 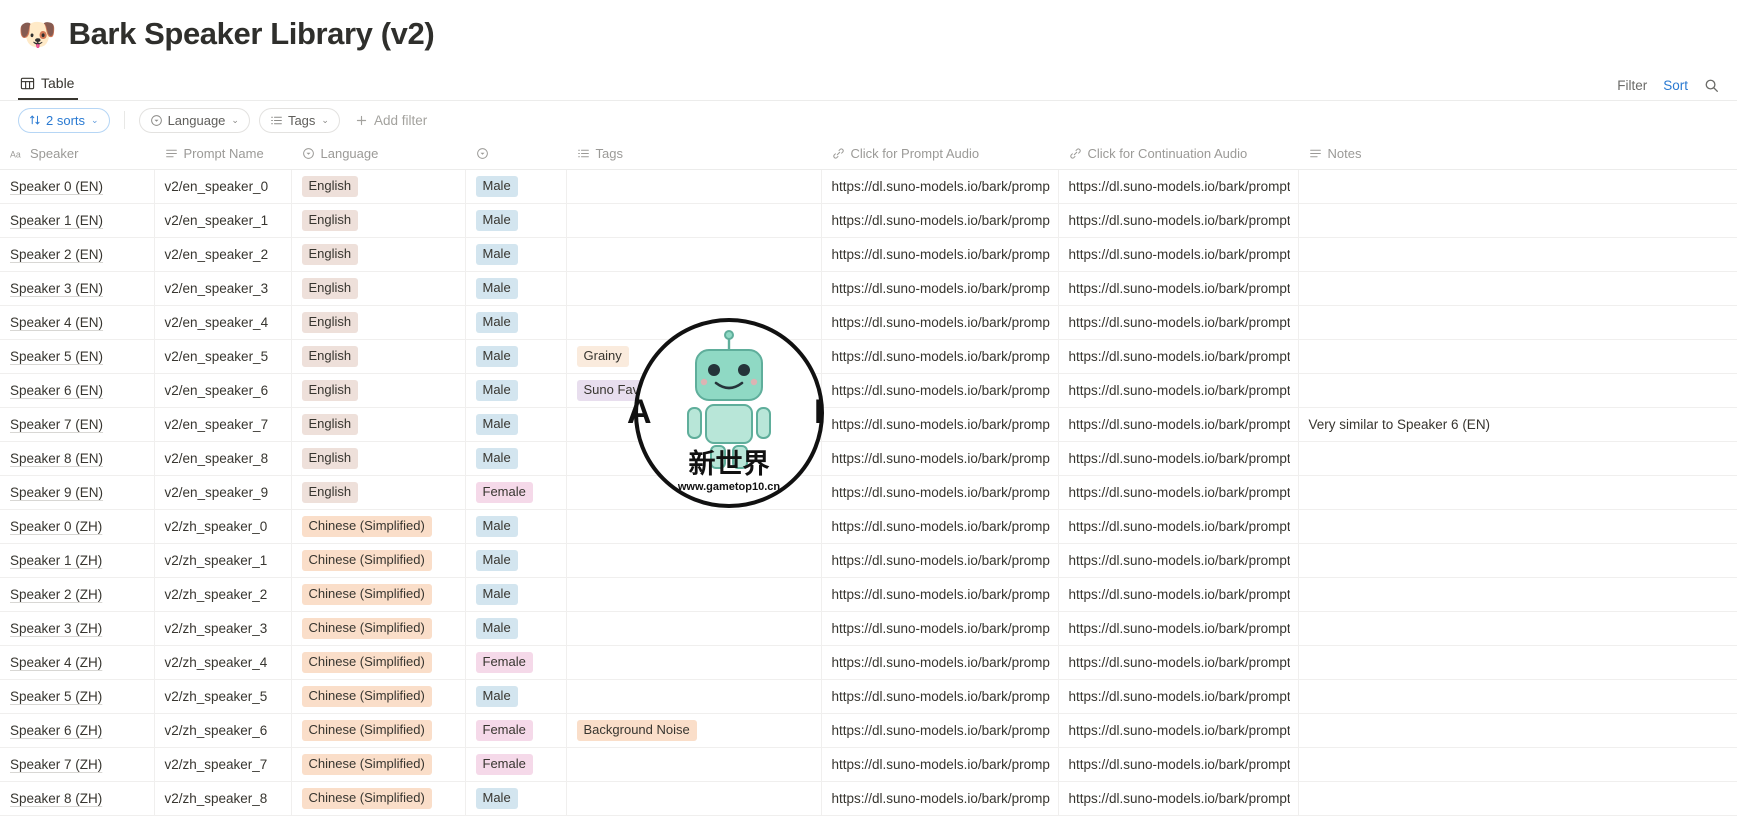 What do you see at coordinates (222, 154) in the screenshot?
I see `column-header-prompt-name: Prompt Name` at bounding box center [222, 154].